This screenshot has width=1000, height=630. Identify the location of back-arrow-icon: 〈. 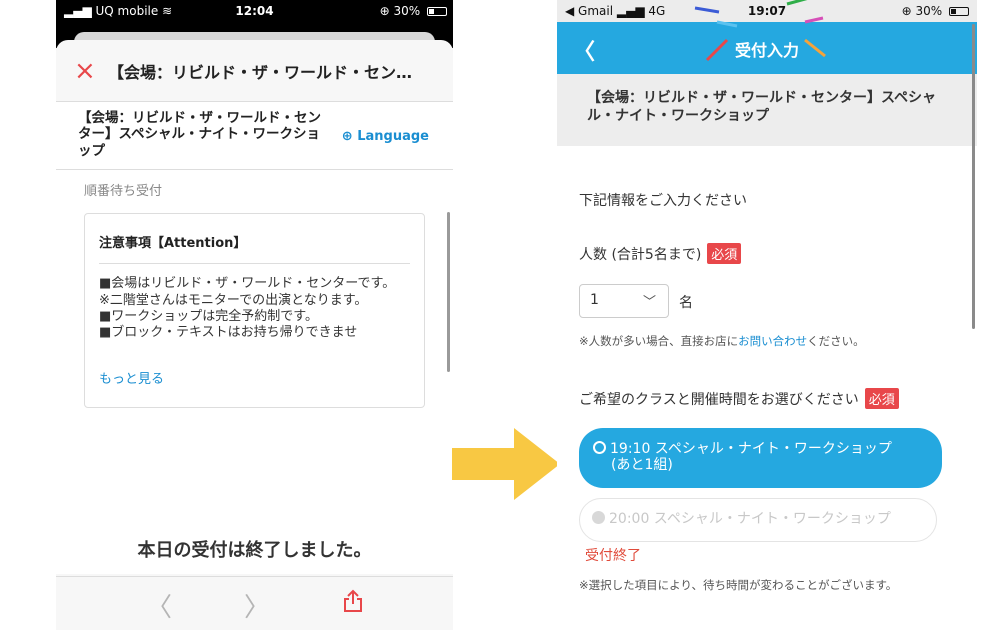
(159, 605).